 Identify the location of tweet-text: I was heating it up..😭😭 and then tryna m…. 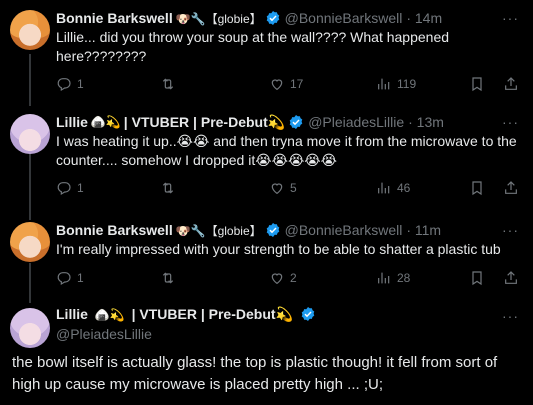
(286, 150).